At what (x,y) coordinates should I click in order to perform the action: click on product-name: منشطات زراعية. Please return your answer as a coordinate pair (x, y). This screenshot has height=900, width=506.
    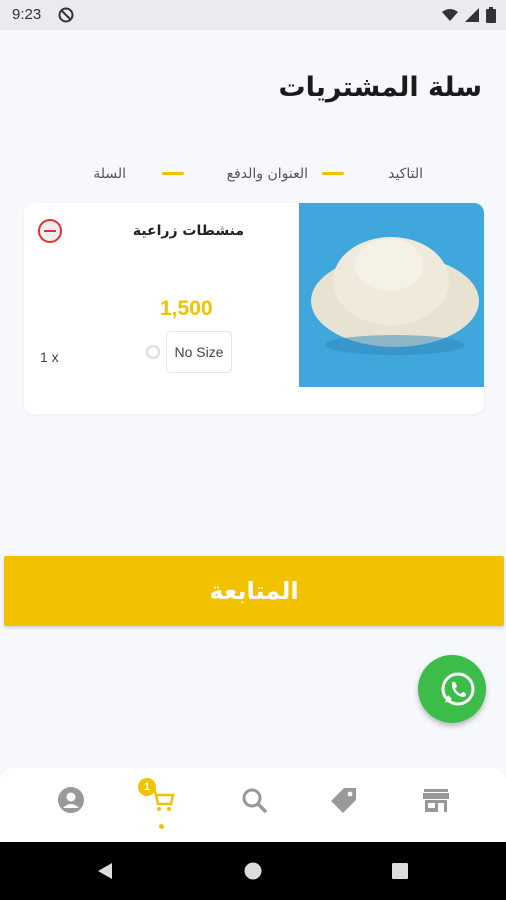
    Looking at the image, I should click on (188, 231).